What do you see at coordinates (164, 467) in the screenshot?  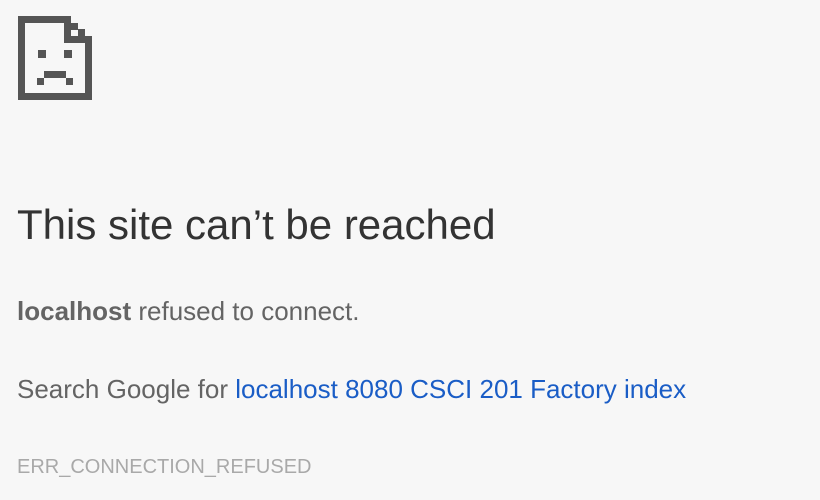 I see `error-code: ERR_CONNECTION_REFUSED` at bounding box center [164, 467].